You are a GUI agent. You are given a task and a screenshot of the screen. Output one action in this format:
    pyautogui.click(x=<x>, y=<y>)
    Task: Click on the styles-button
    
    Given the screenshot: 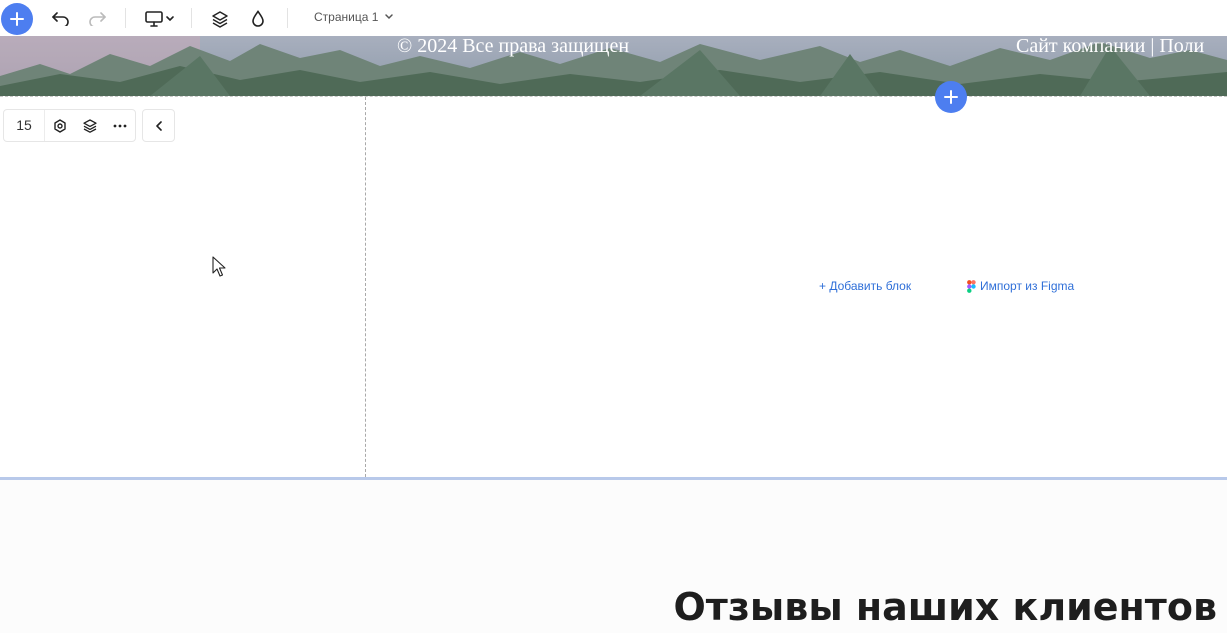 What is the action you would take?
    pyautogui.click(x=258, y=19)
    